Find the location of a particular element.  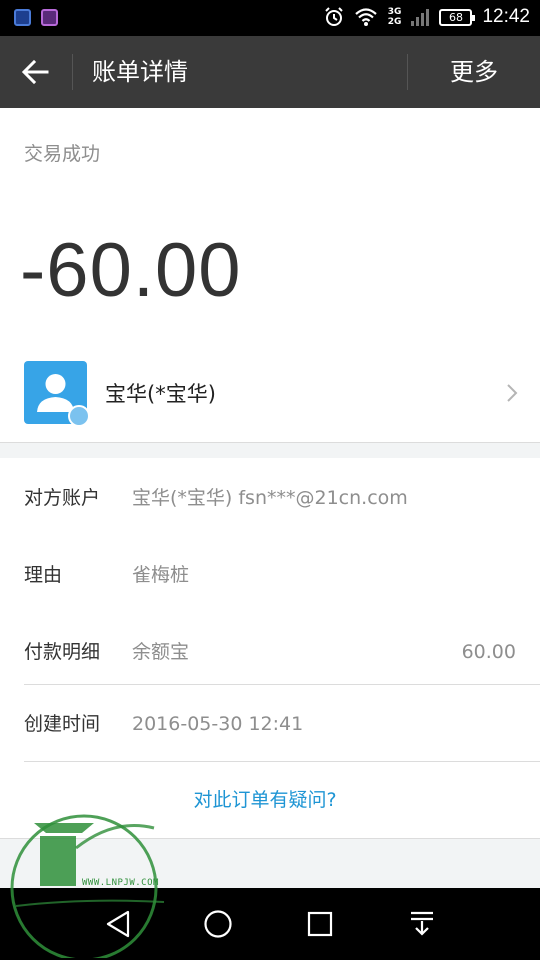

chevron-right-icon is located at coordinates (512, 393).